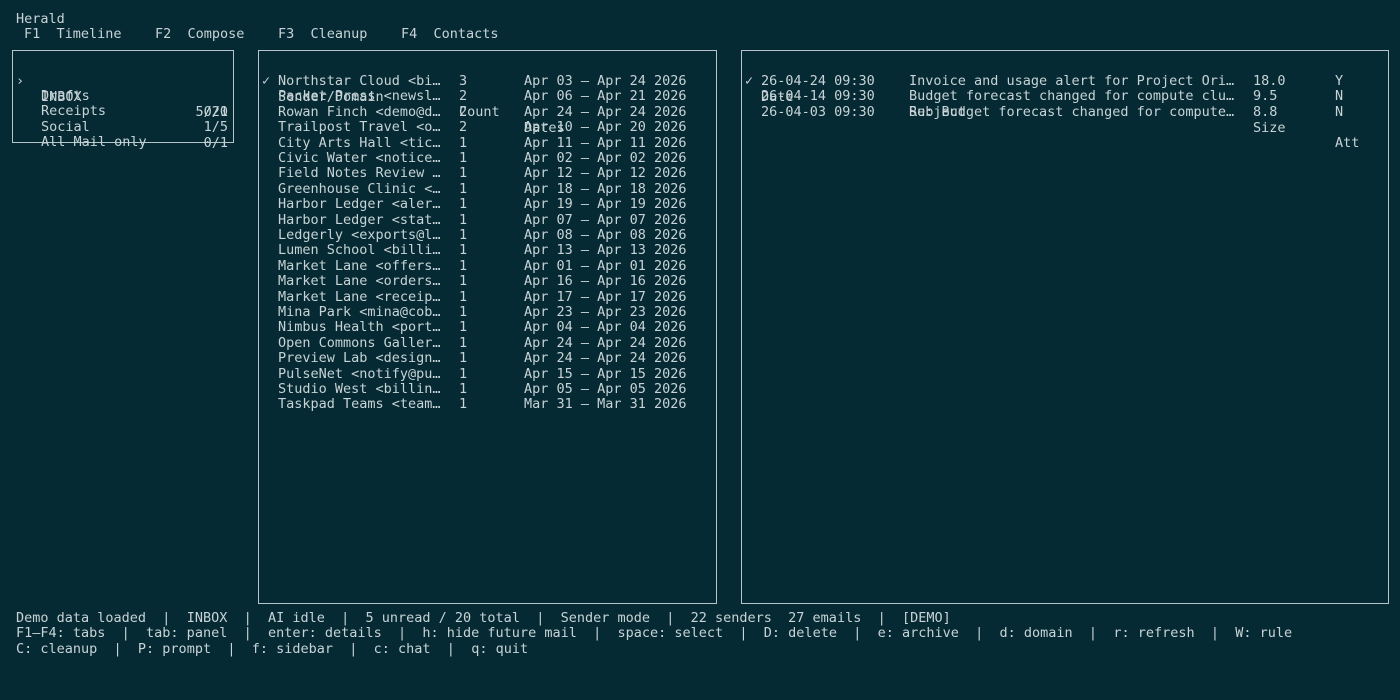  What do you see at coordinates (122, 111) in the screenshot?
I see `folder-item-receipts: Receipts 1/5` at bounding box center [122, 111].